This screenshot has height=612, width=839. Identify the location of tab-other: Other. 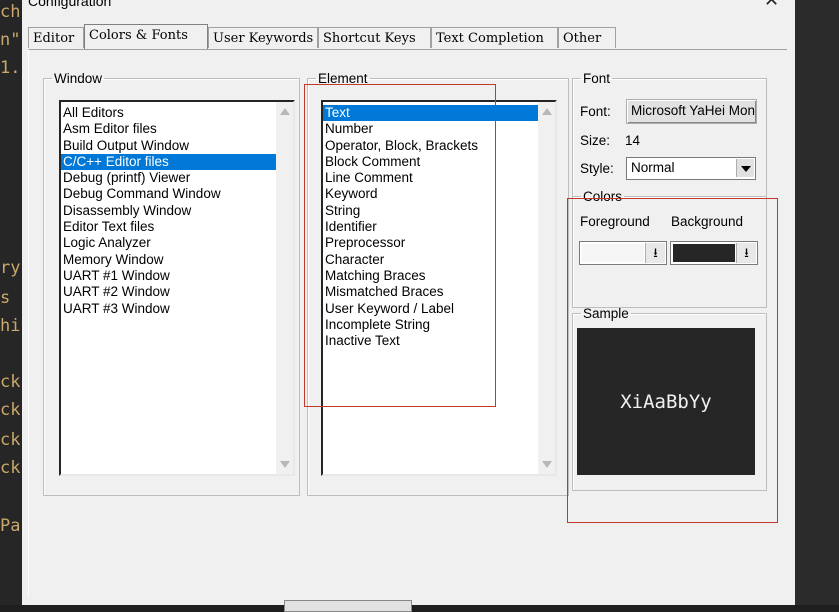
(587, 37).